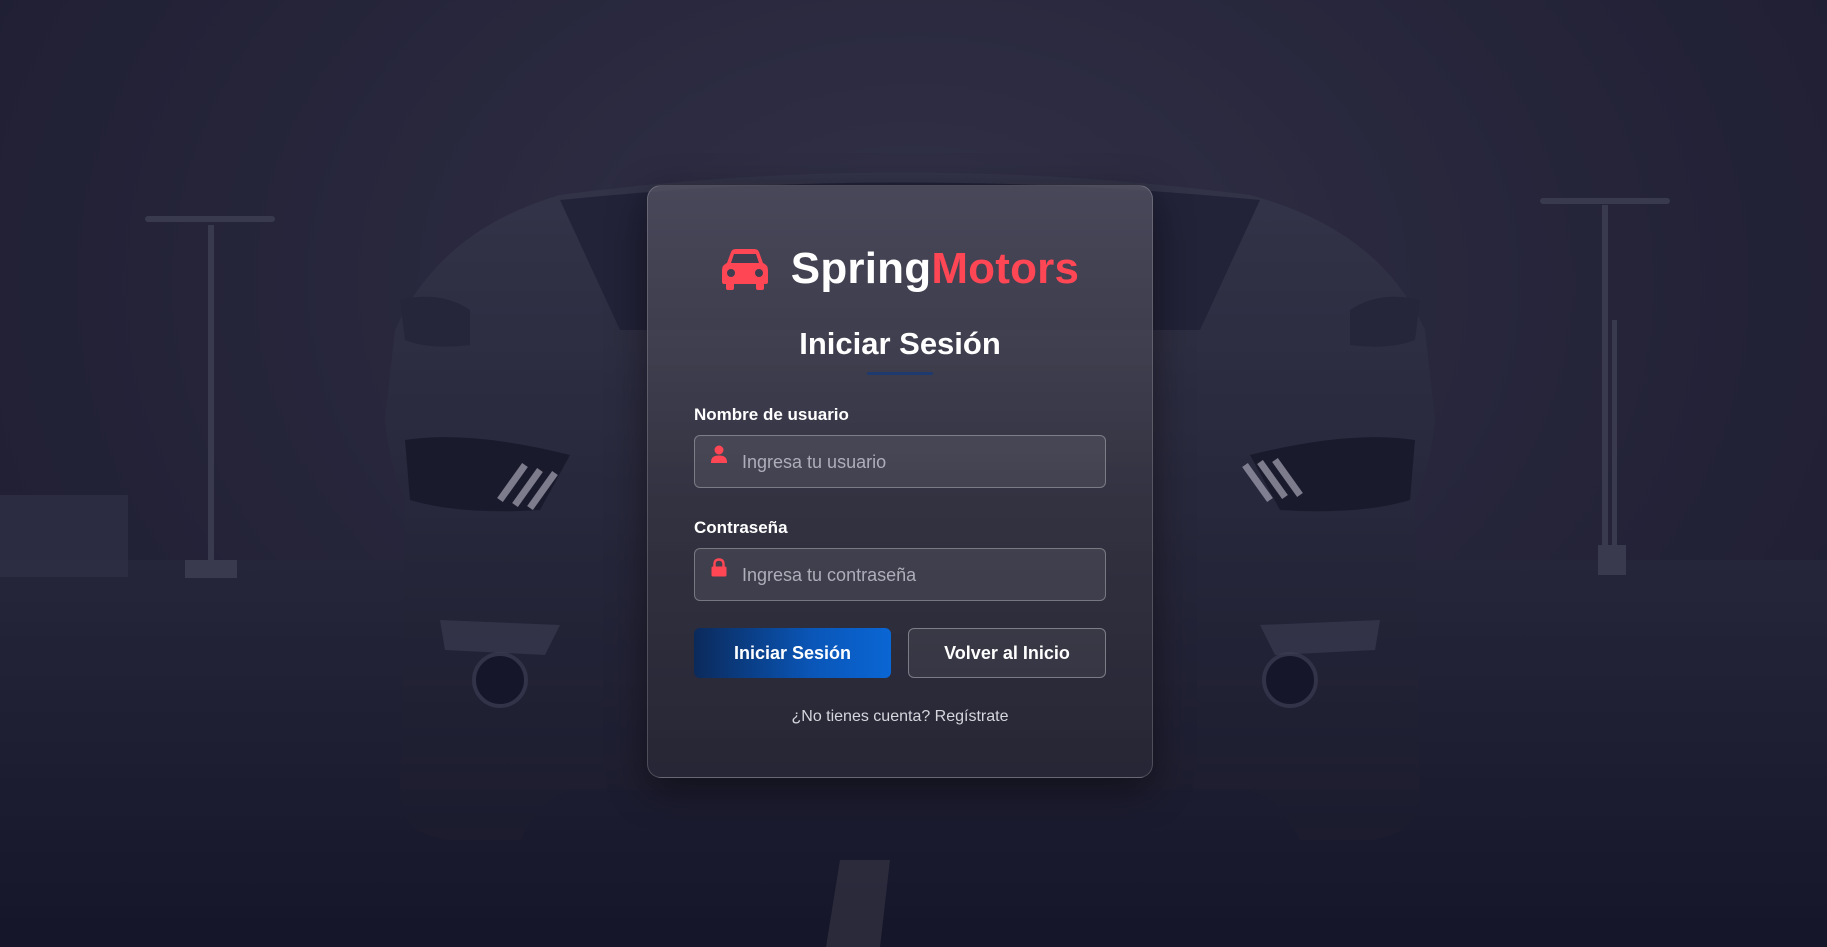  What do you see at coordinates (744, 269) in the screenshot?
I see `car-icon` at bounding box center [744, 269].